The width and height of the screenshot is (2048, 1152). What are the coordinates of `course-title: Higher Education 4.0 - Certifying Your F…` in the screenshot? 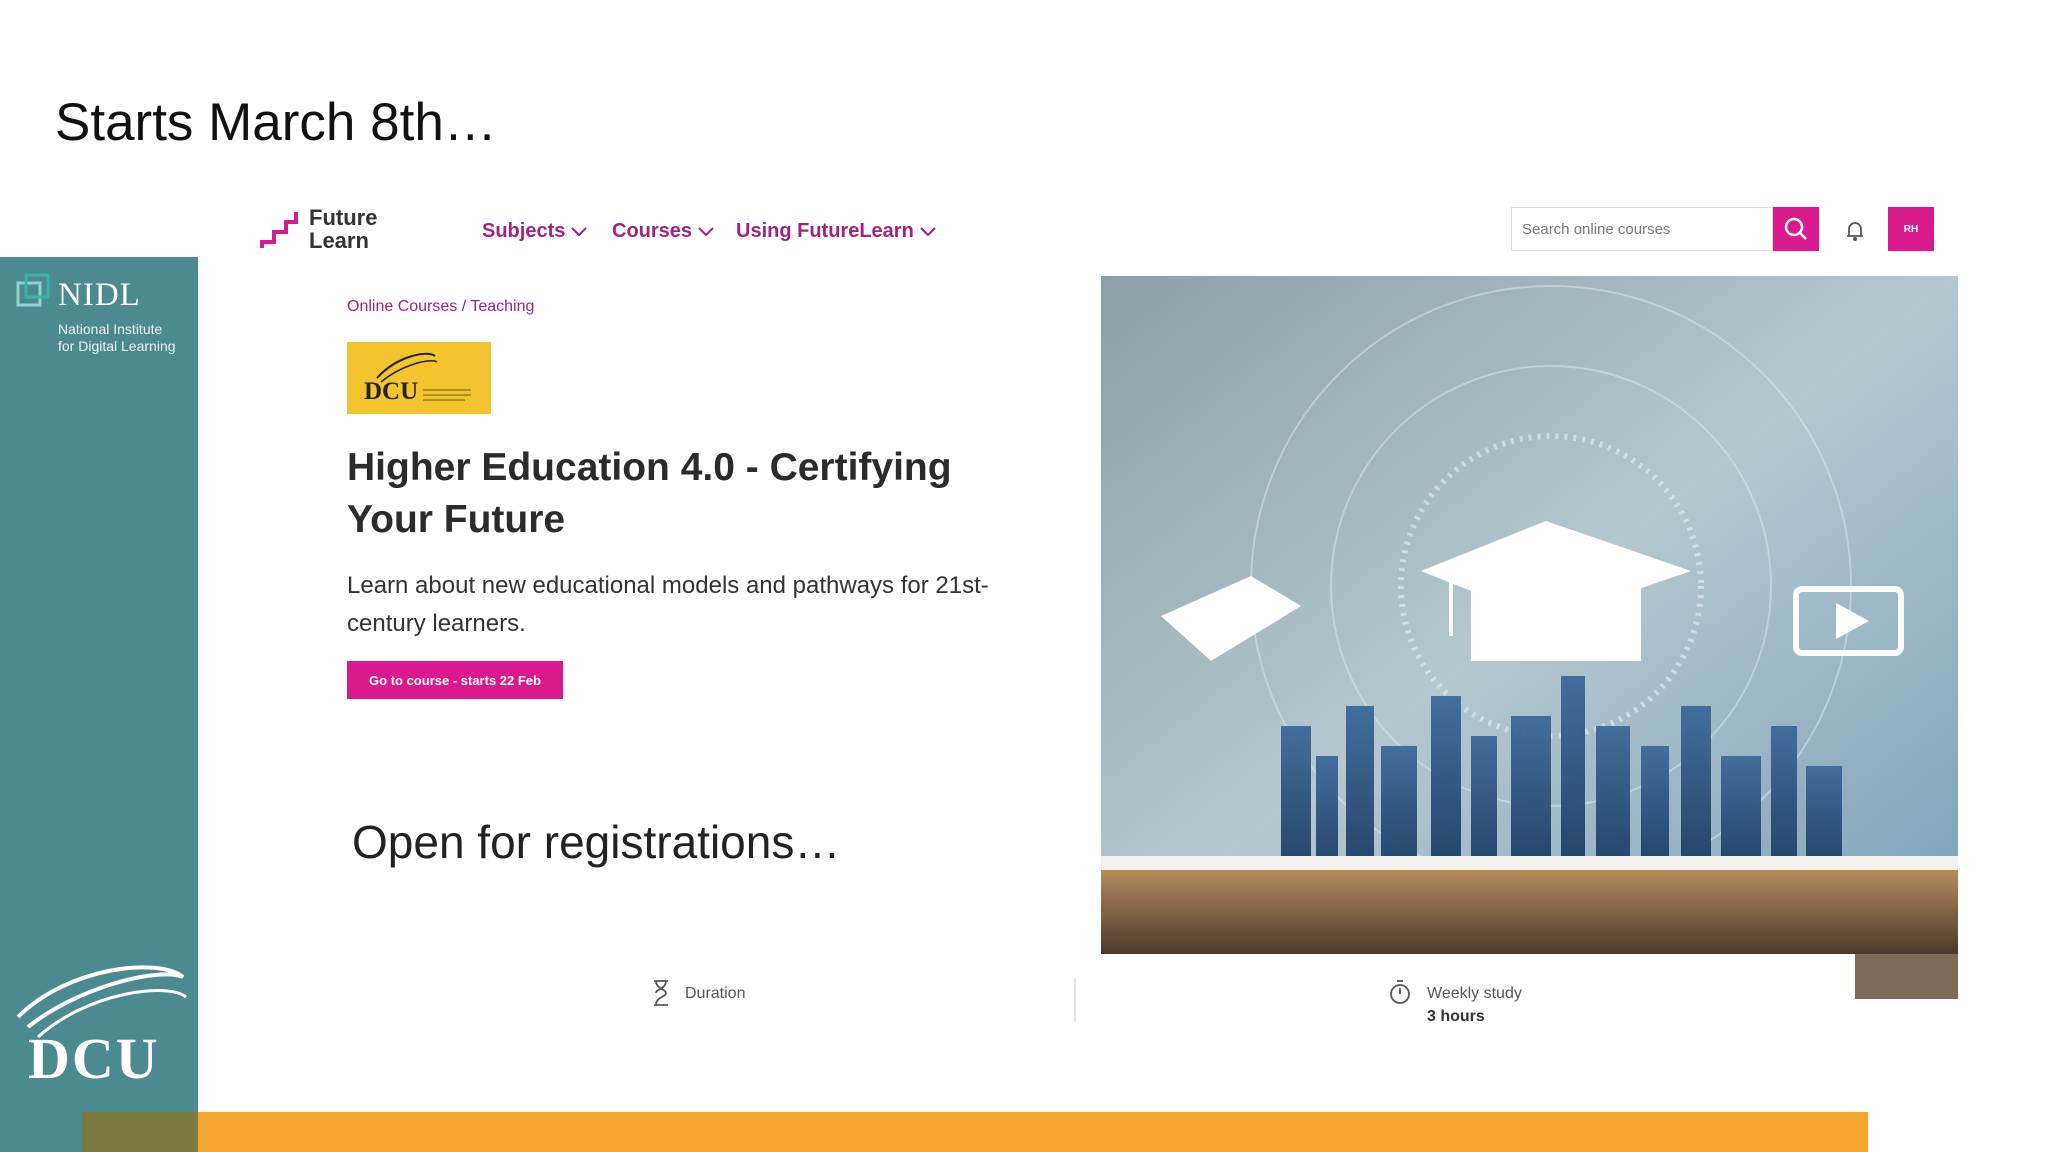 It's located at (649, 493).